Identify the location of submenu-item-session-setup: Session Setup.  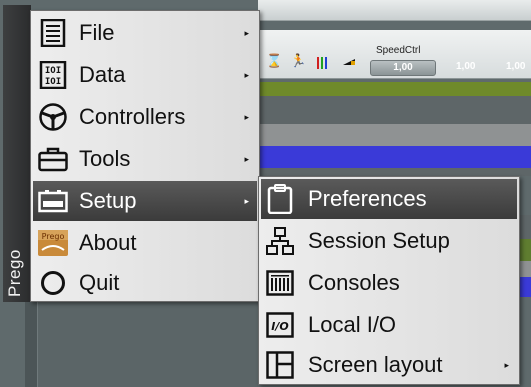
(389, 241).